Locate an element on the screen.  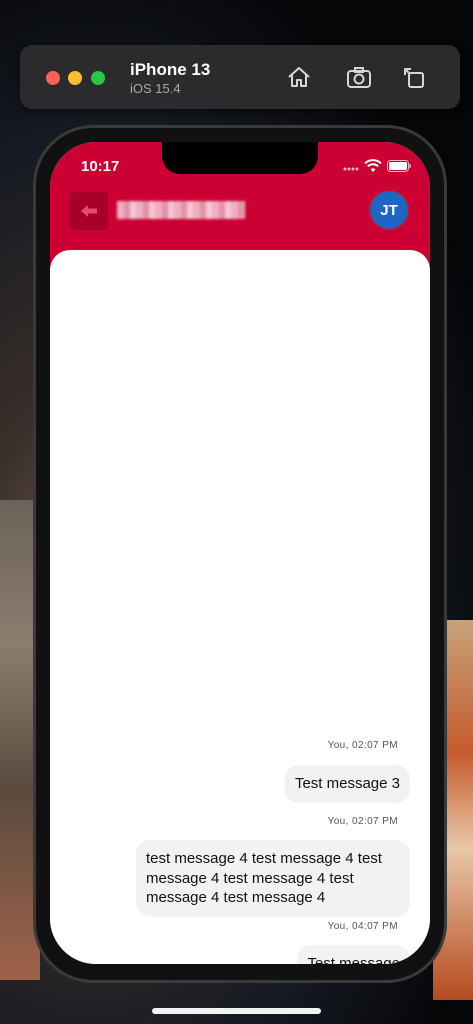
arrow-left-icon is located at coordinates (89, 211).